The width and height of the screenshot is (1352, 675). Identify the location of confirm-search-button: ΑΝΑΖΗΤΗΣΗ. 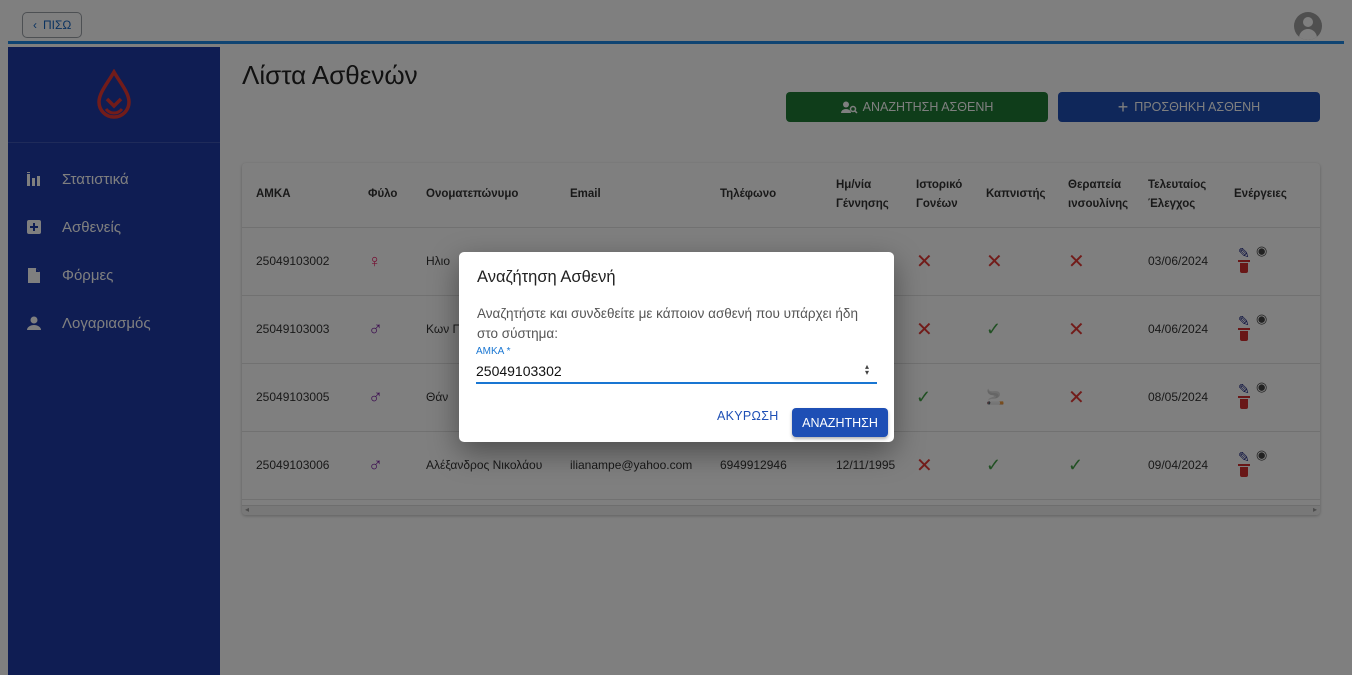
(840, 422).